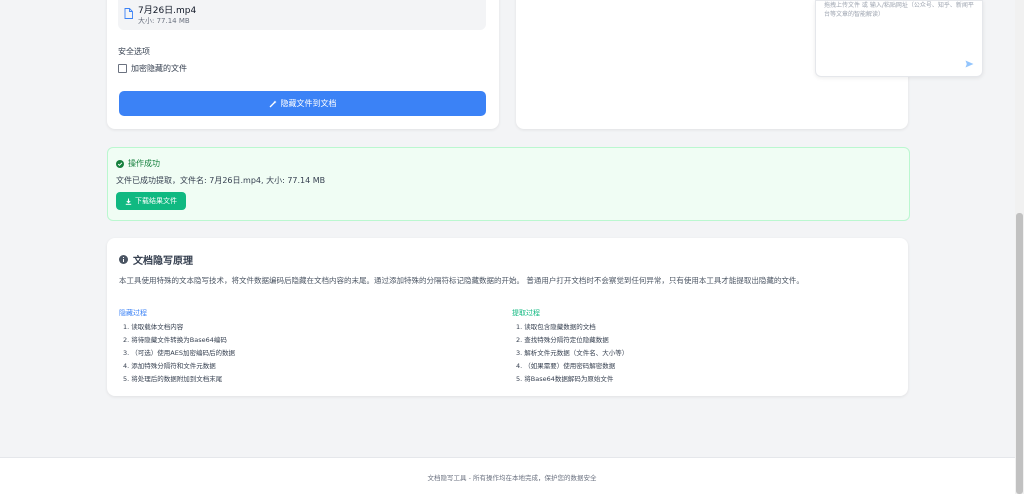 This screenshot has width=1024, height=495. I want to click on encrypt-label: 加密隐藏的文件, so click(159, 68).